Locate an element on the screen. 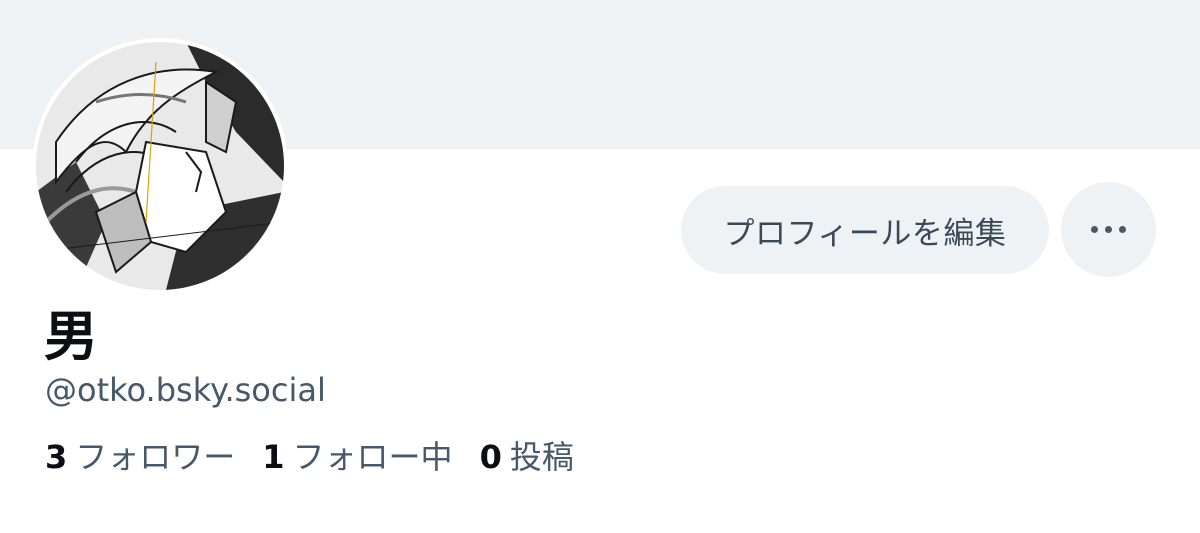 The width and height of the screenshot is (1200, 533). more-options-button is located at coordinates (1108, 229).